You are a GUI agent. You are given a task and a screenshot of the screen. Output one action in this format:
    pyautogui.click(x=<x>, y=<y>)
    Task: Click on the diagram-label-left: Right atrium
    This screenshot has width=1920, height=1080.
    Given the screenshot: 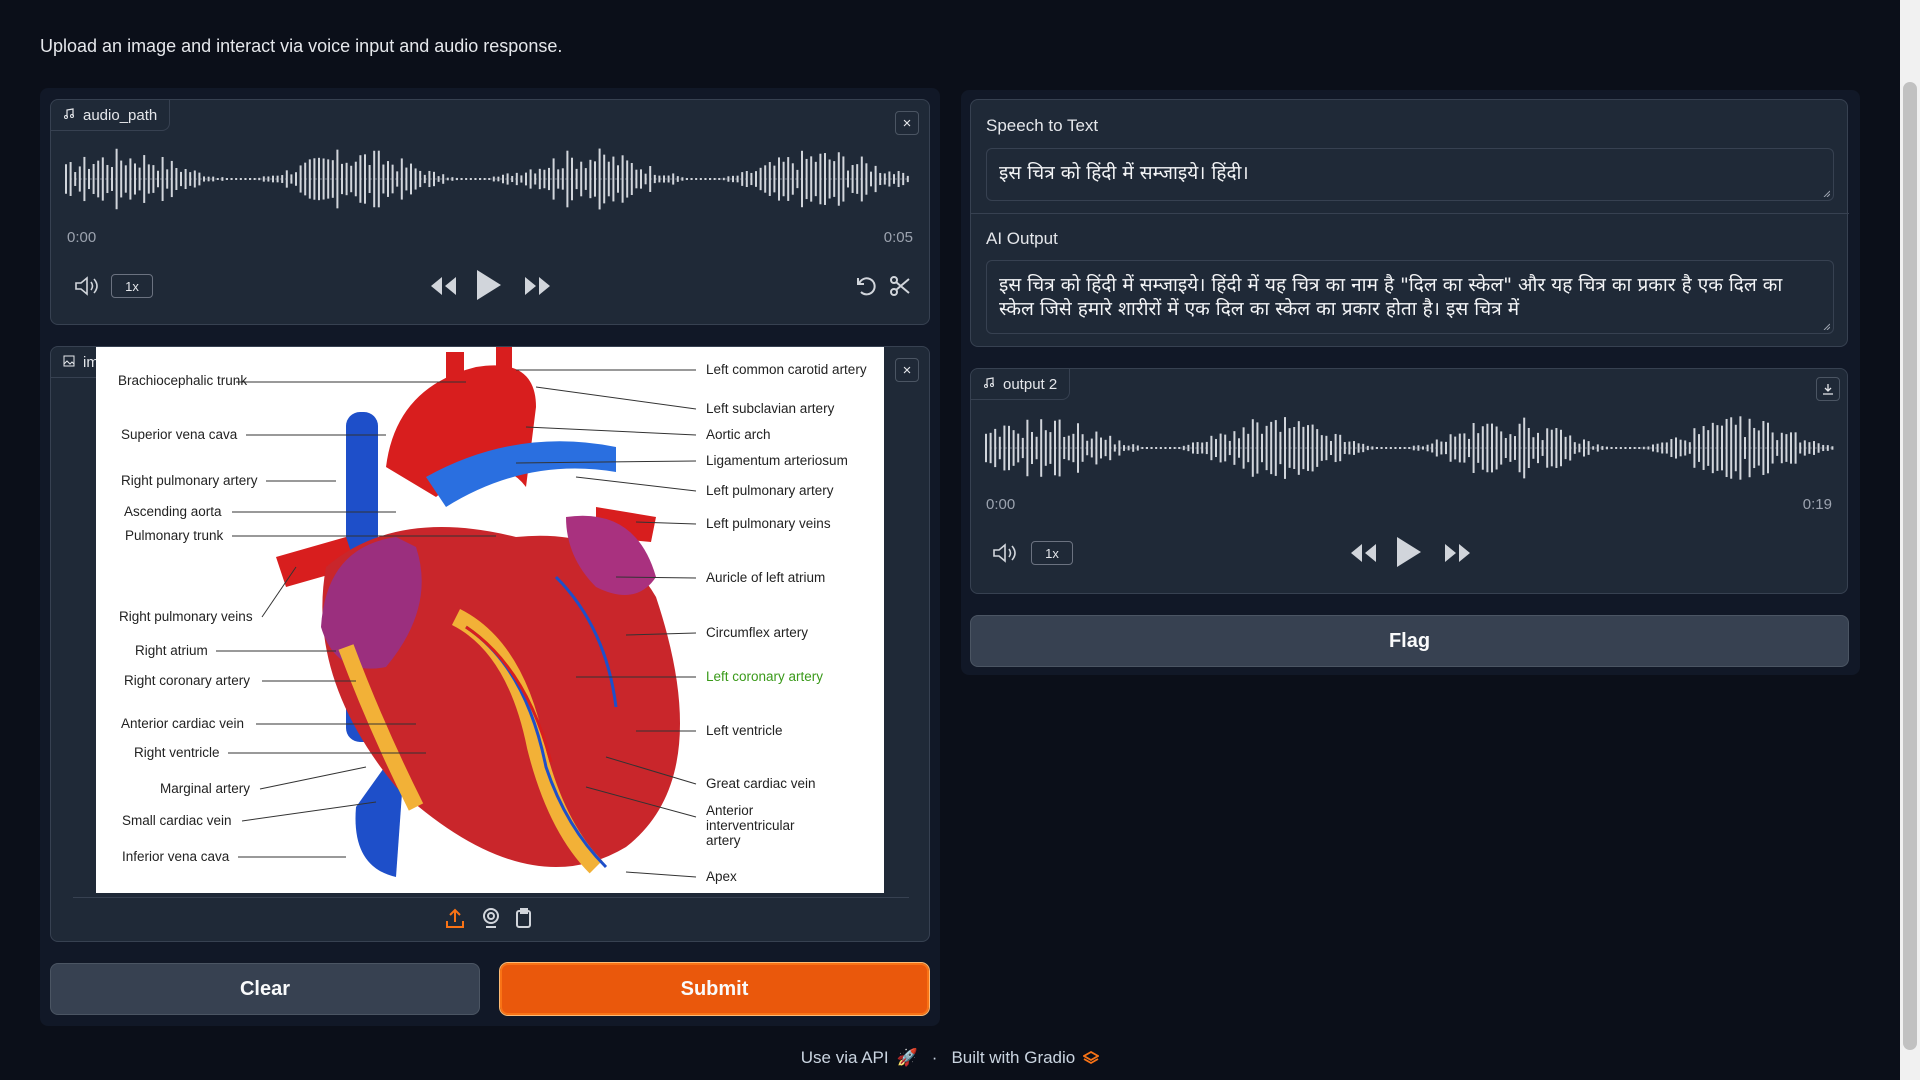 What is the action you would take?
    pyautogui.click(x=171, y=650)
    